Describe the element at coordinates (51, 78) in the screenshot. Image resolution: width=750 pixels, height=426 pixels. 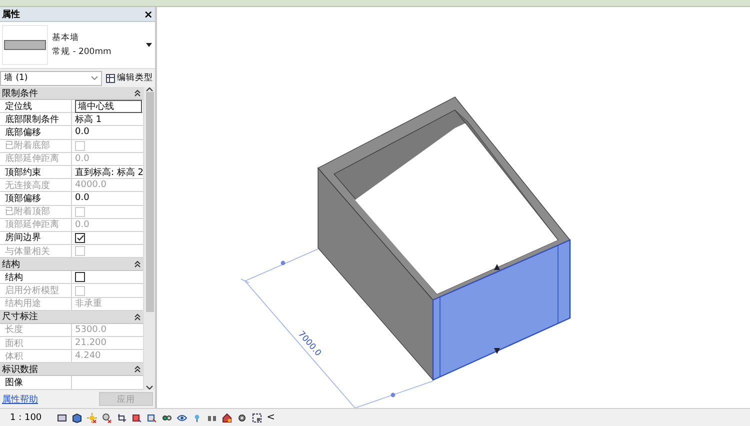
I see `instance-filter-dropdown: 墙 (1)` at that location.